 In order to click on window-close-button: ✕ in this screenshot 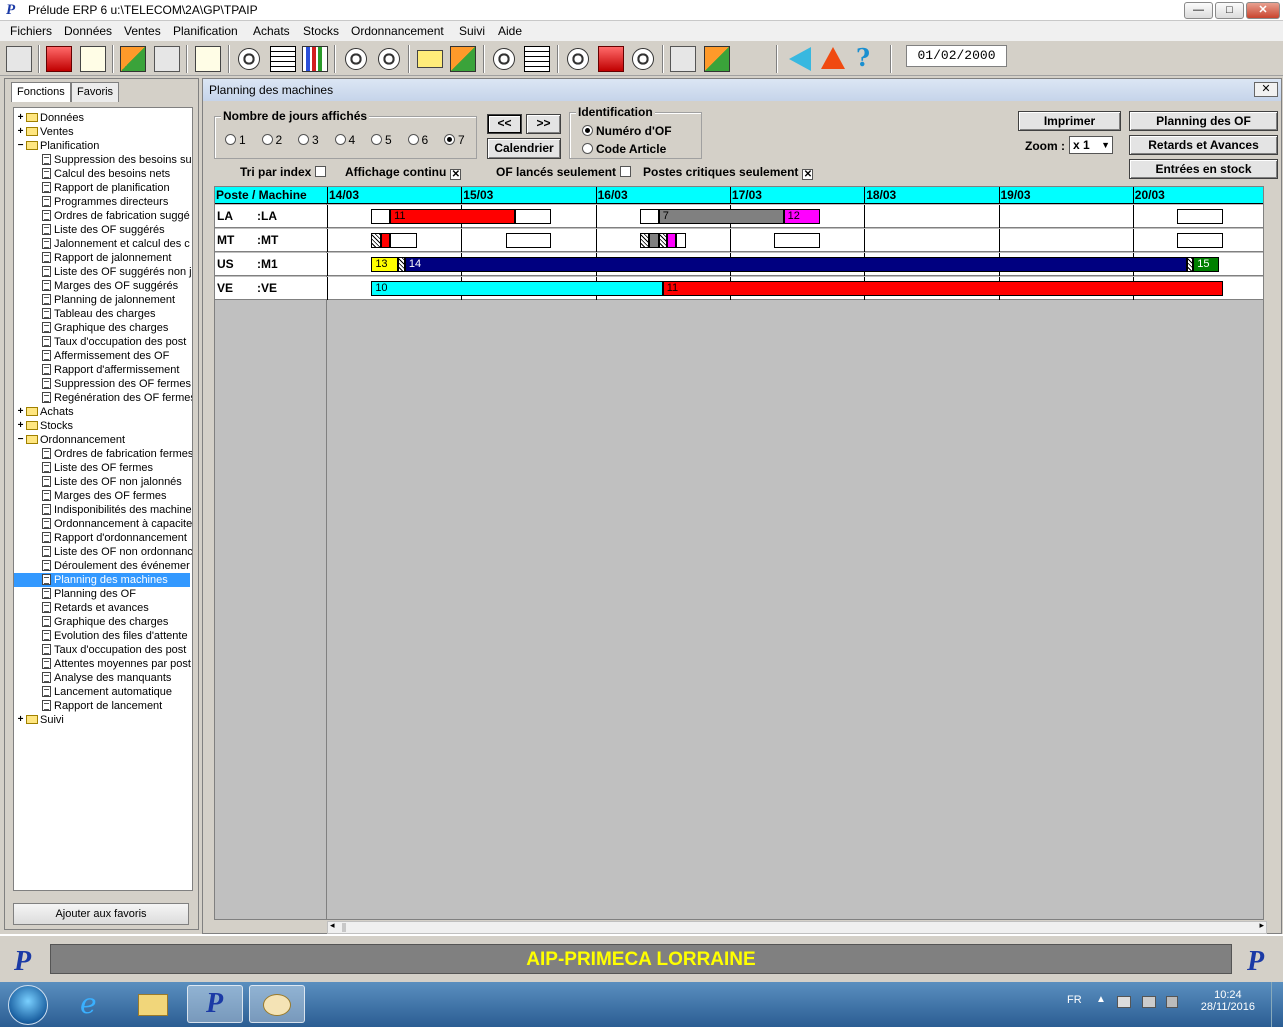, I will do `click(1266, 89)`.